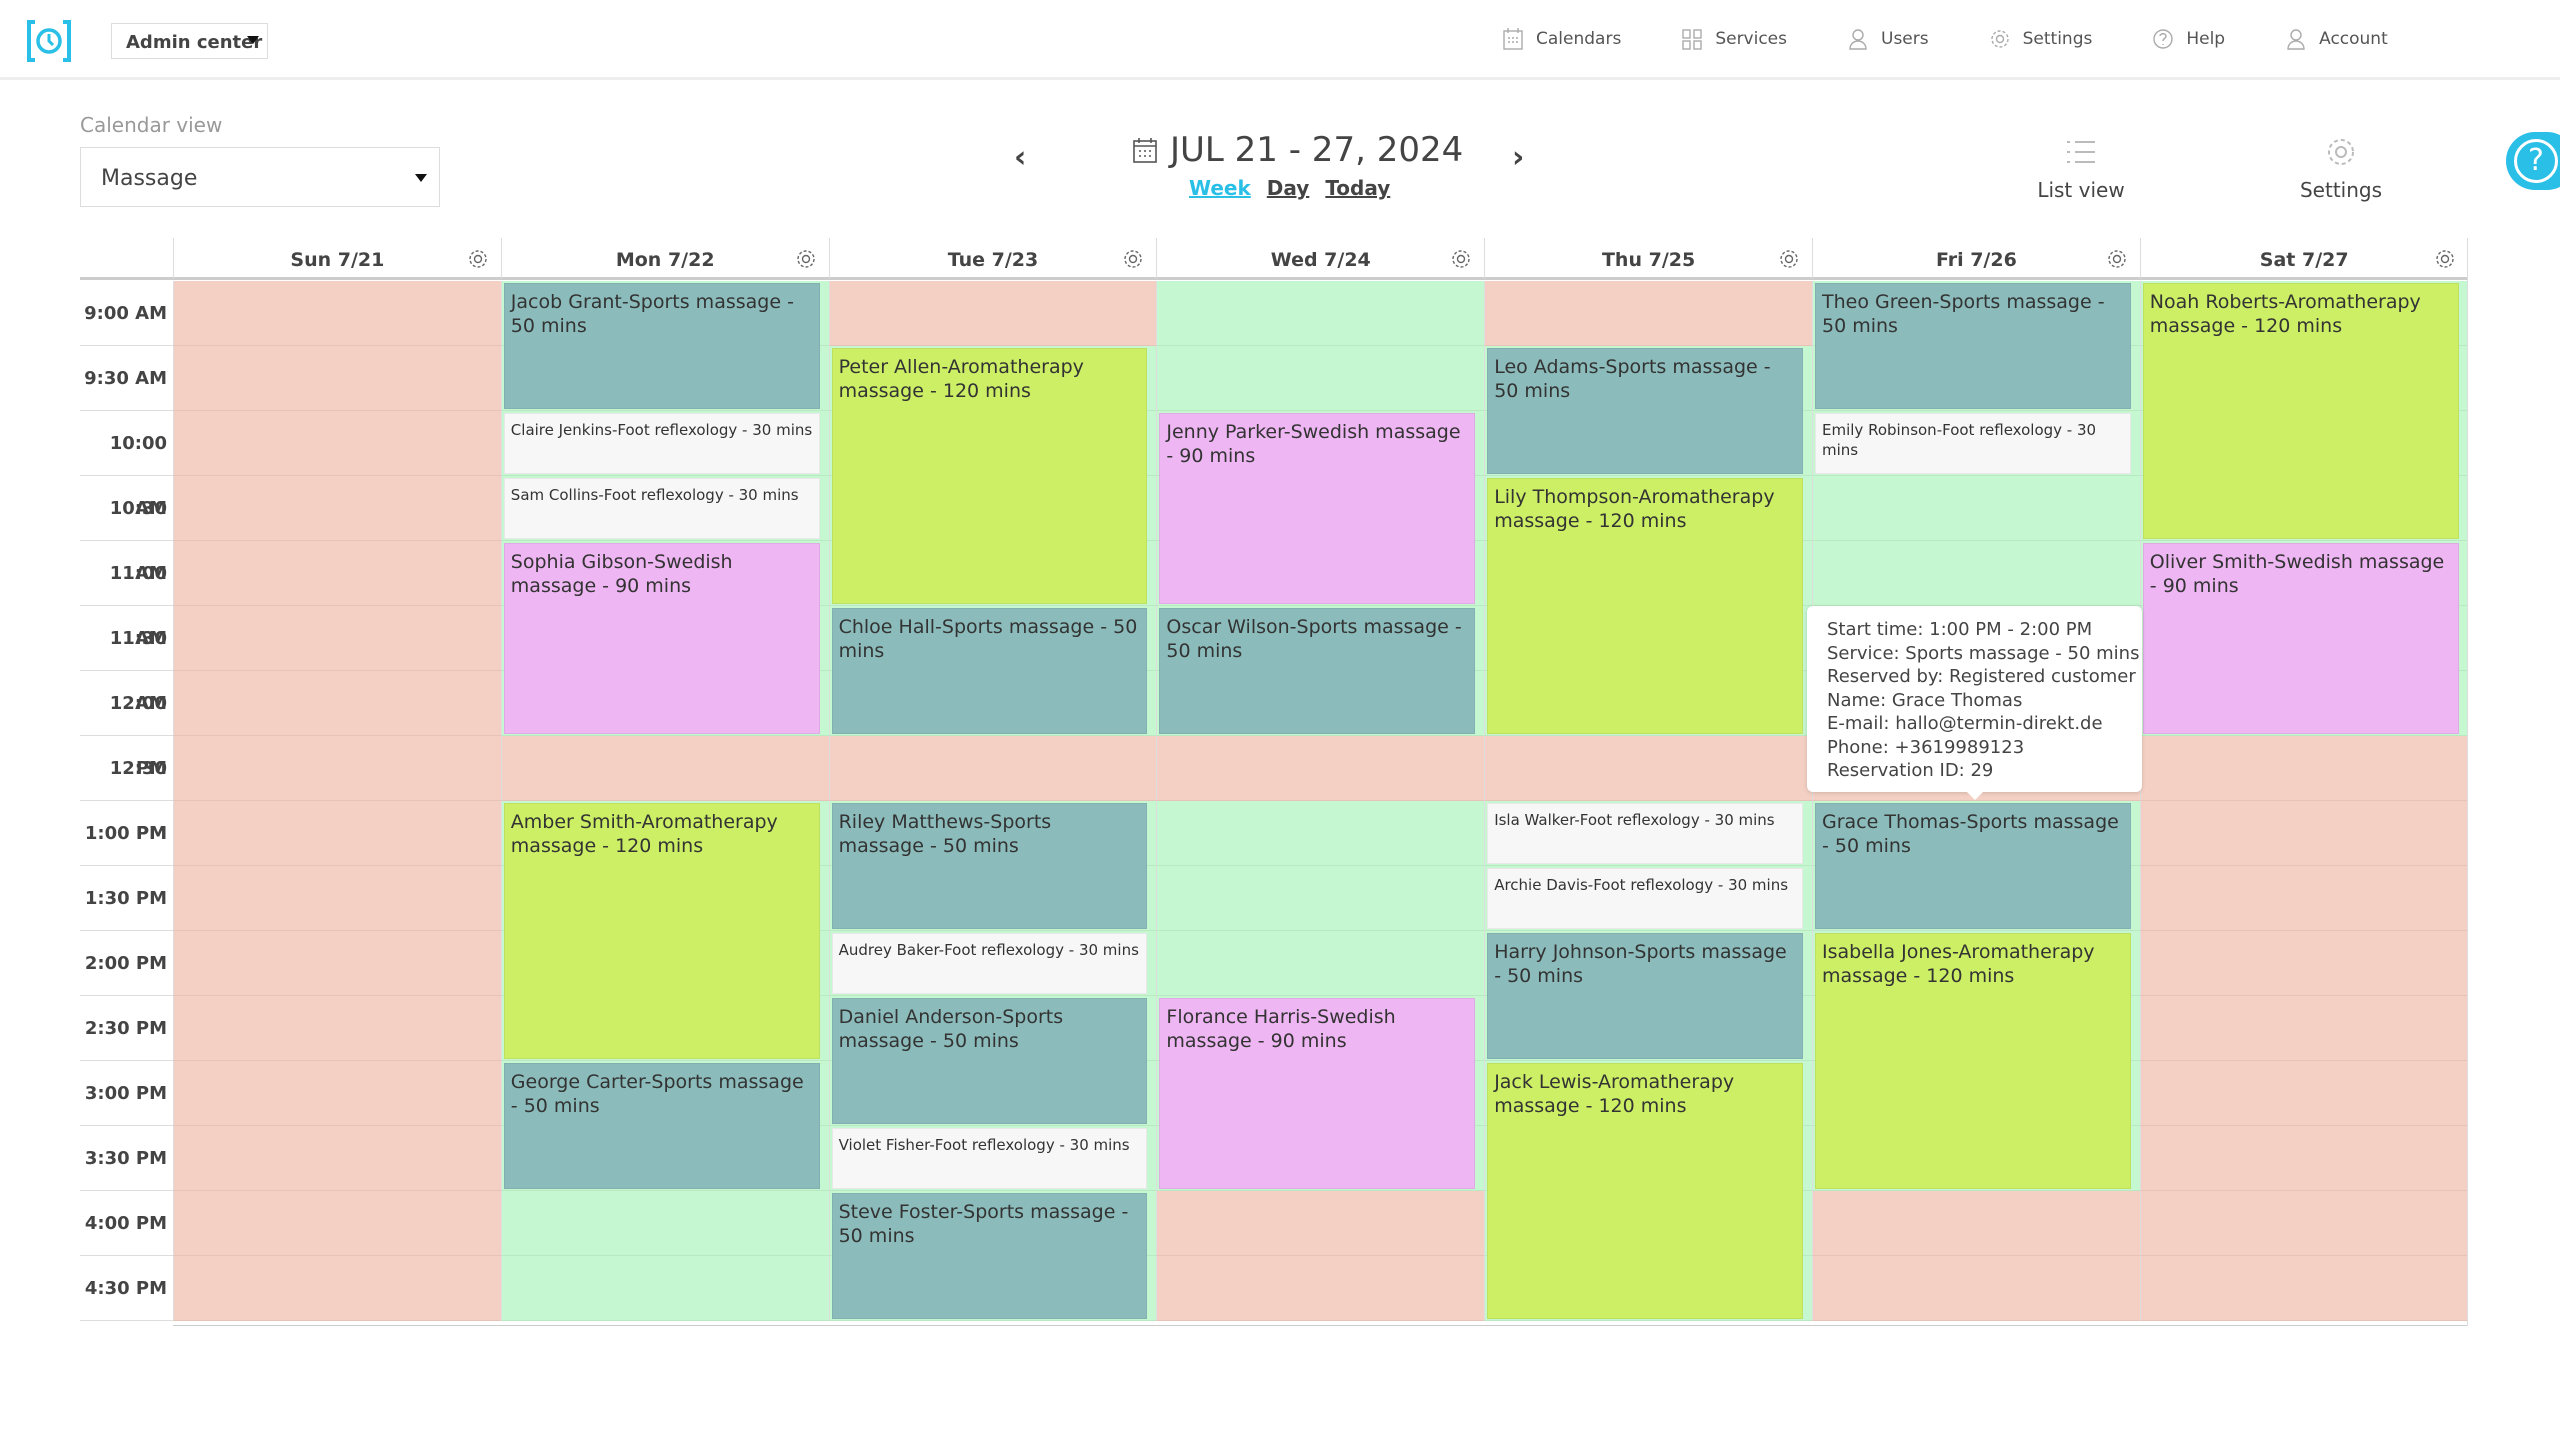  What do you see at coordinates (992, 259) in the screenshot?
I see `day-column-header: Tue 7/23` at bounding box center [992, 259].